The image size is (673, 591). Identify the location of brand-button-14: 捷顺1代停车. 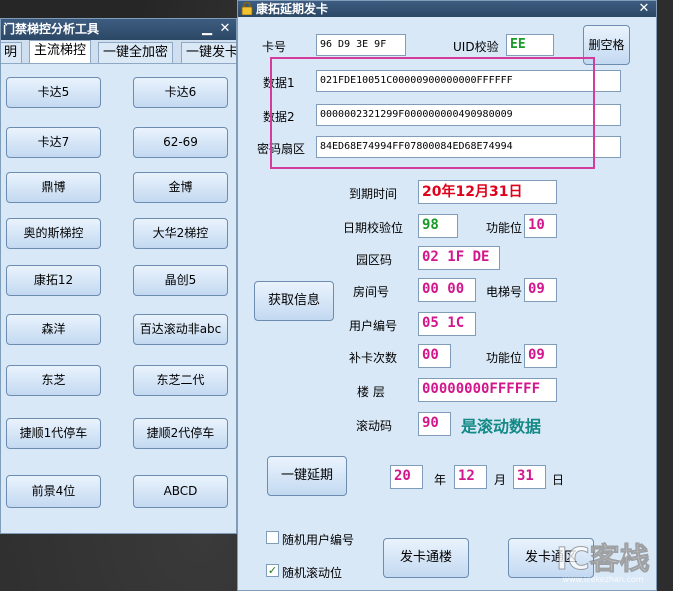
(53, 433).